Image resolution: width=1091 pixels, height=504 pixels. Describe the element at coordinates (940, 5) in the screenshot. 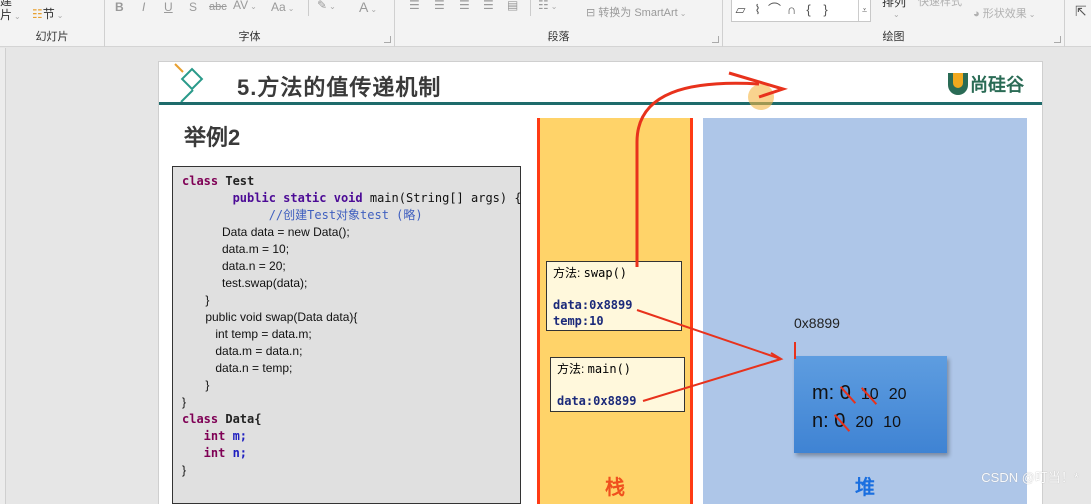

I see `quick-styles-button: 快速样式` at that location.